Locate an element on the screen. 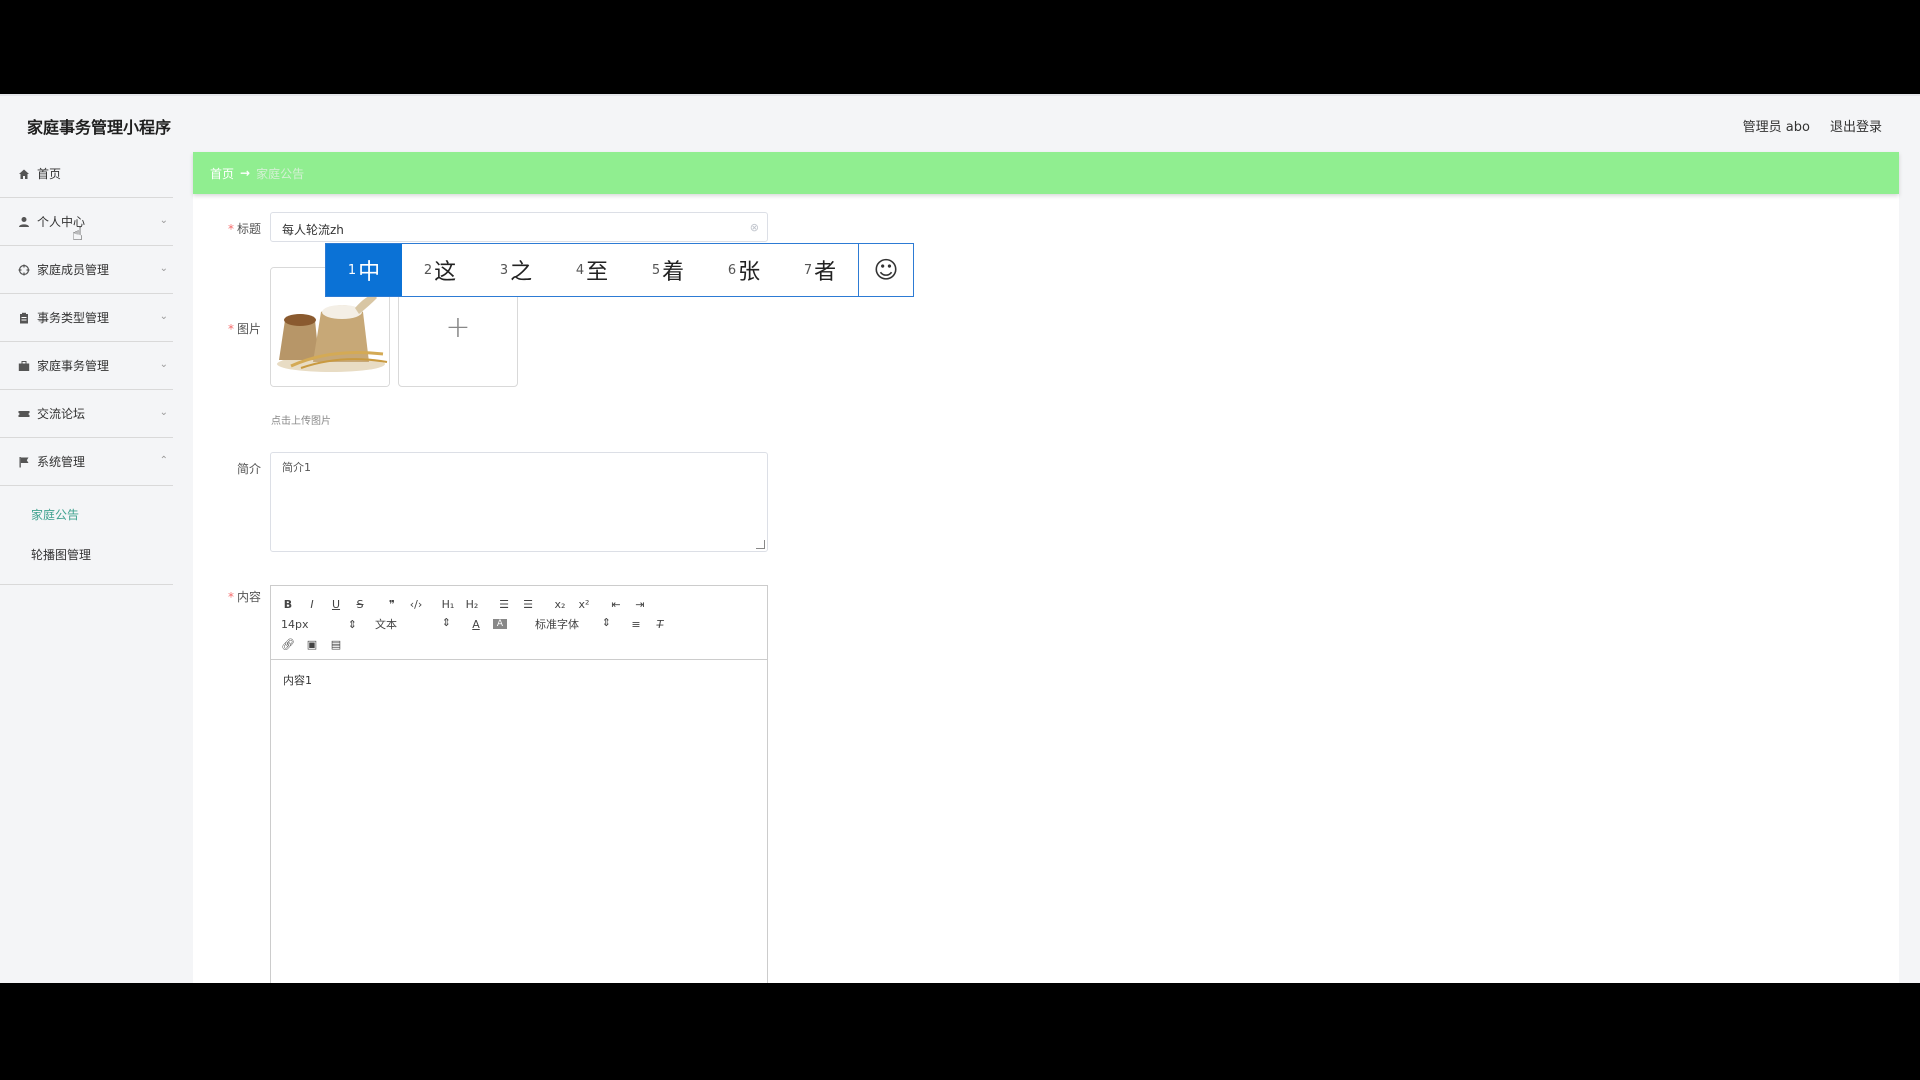  sidebar-item-affair-types: 事务类型管理 ⌄ is located at coordinates (86, 318).